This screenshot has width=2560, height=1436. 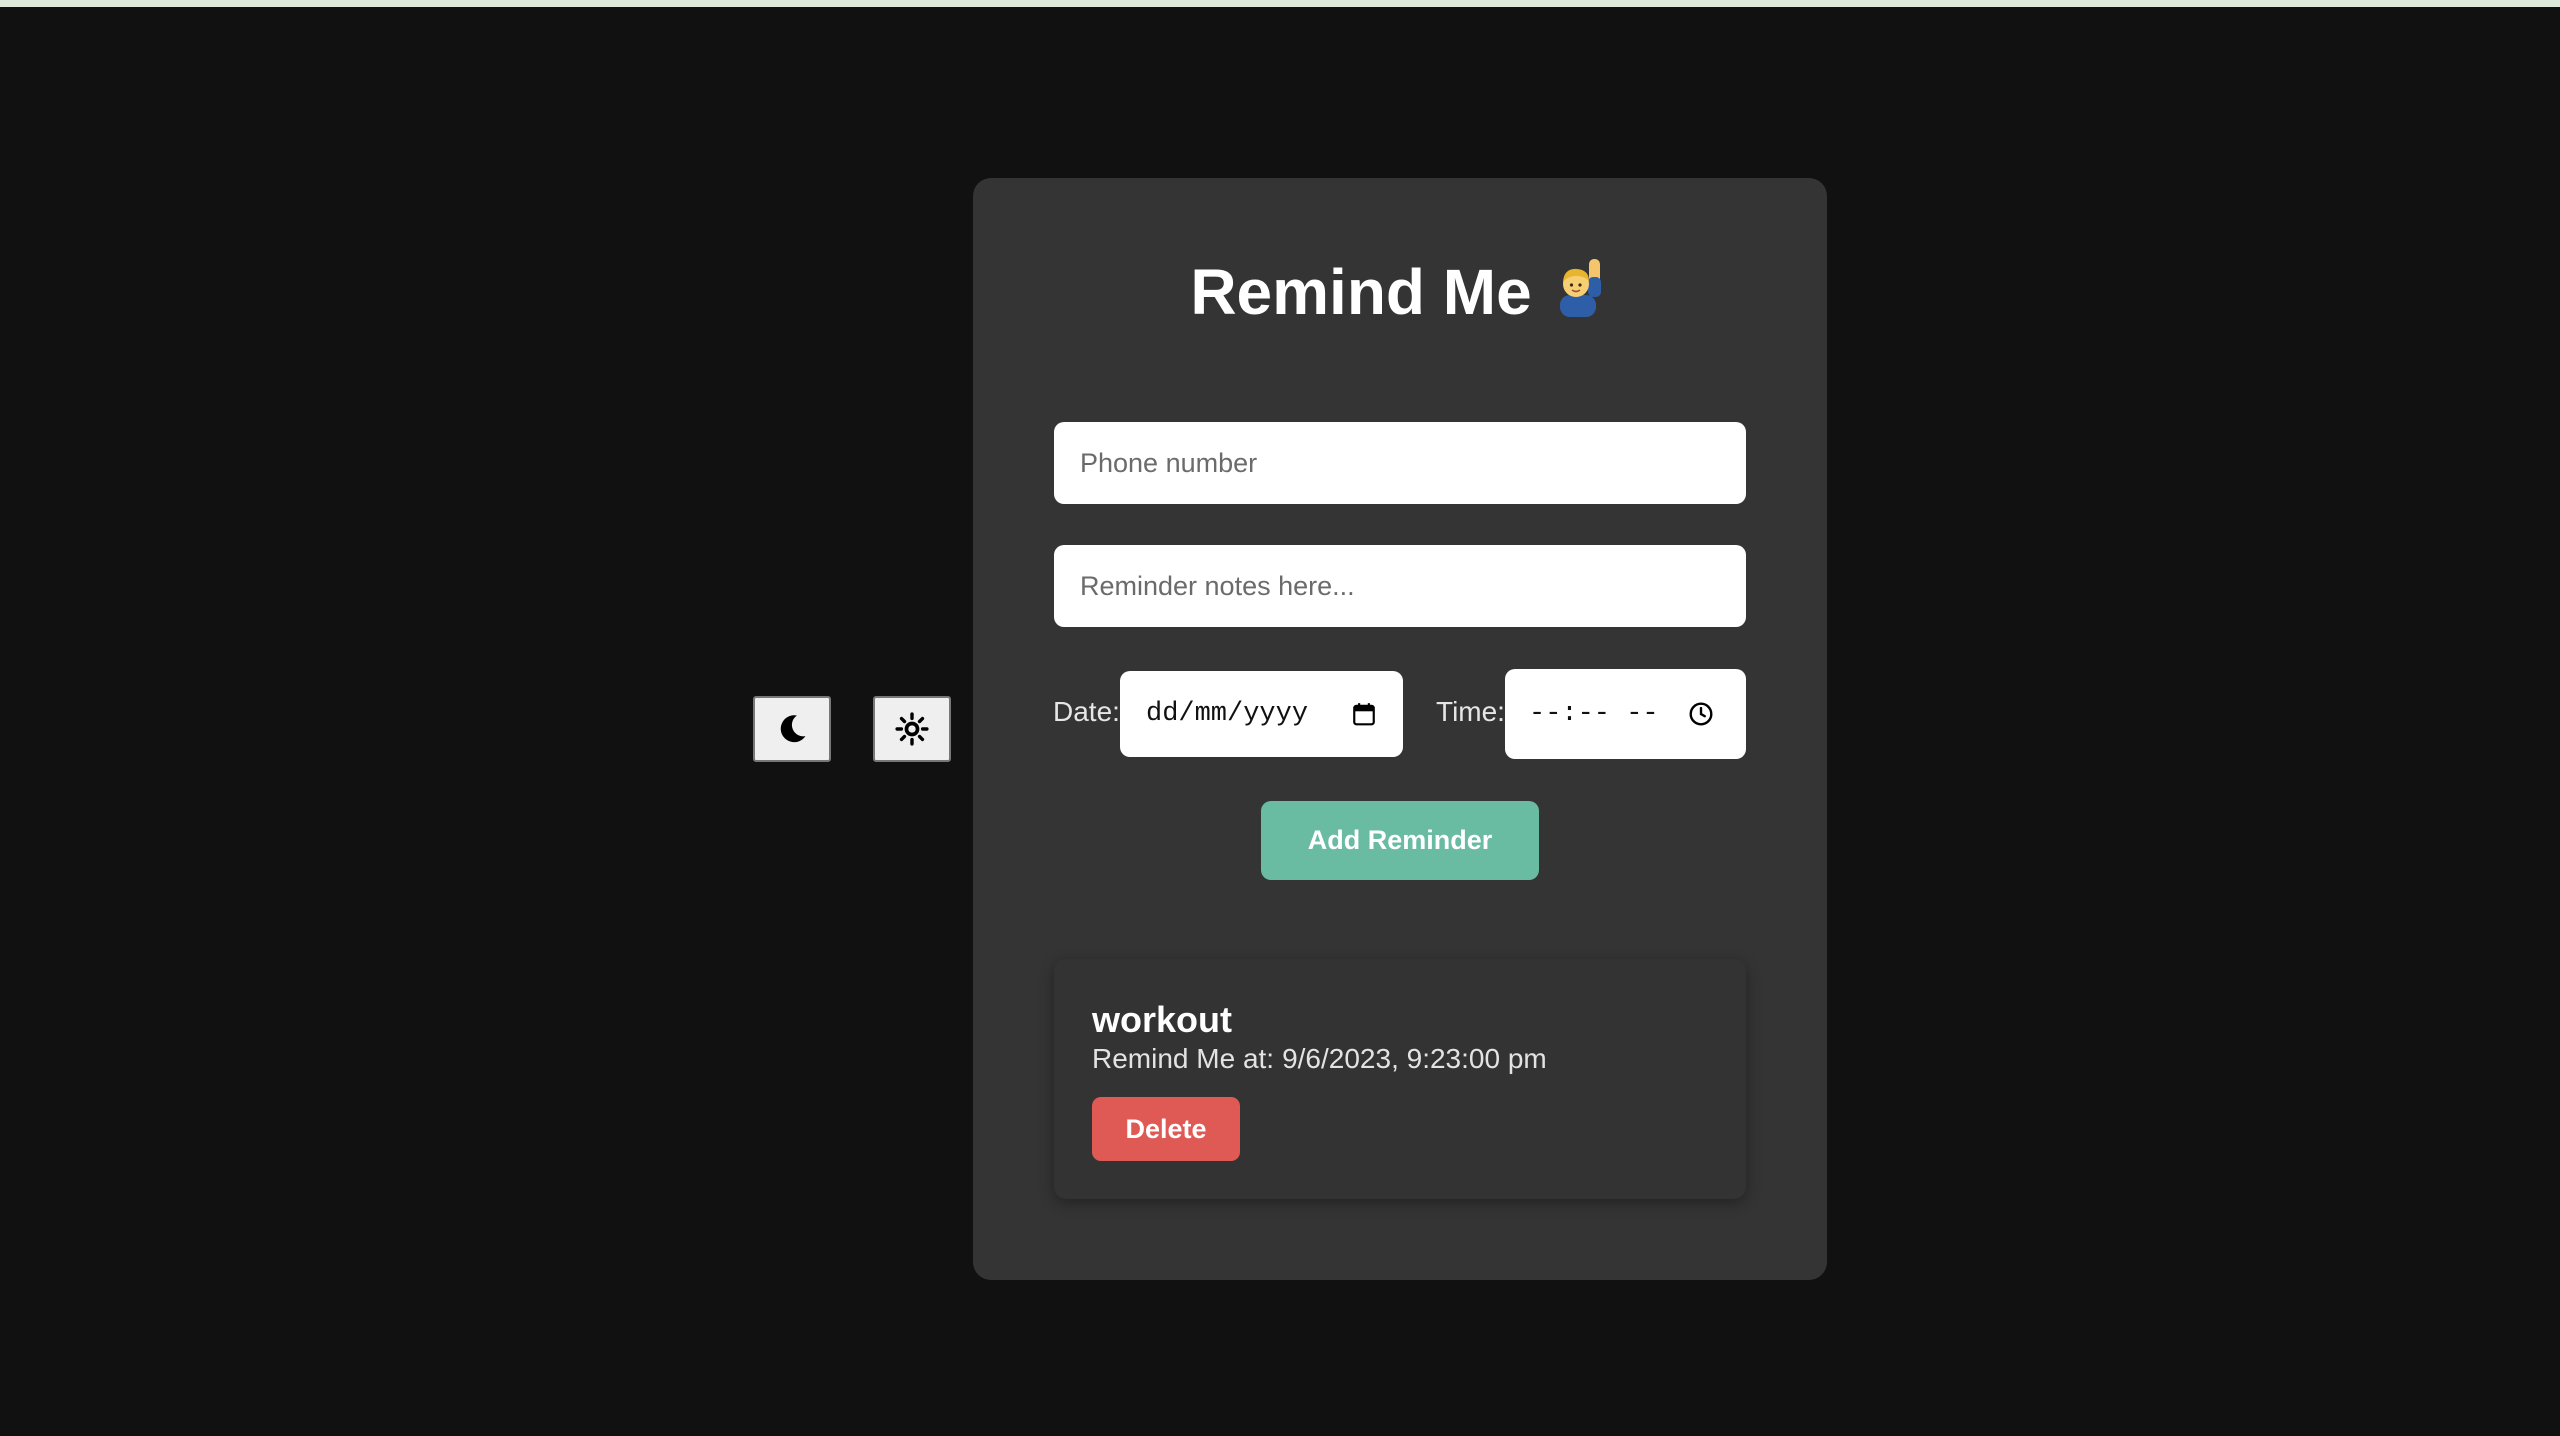 I want to click on time-input: --:-- --, so click(x=1625, y=714).